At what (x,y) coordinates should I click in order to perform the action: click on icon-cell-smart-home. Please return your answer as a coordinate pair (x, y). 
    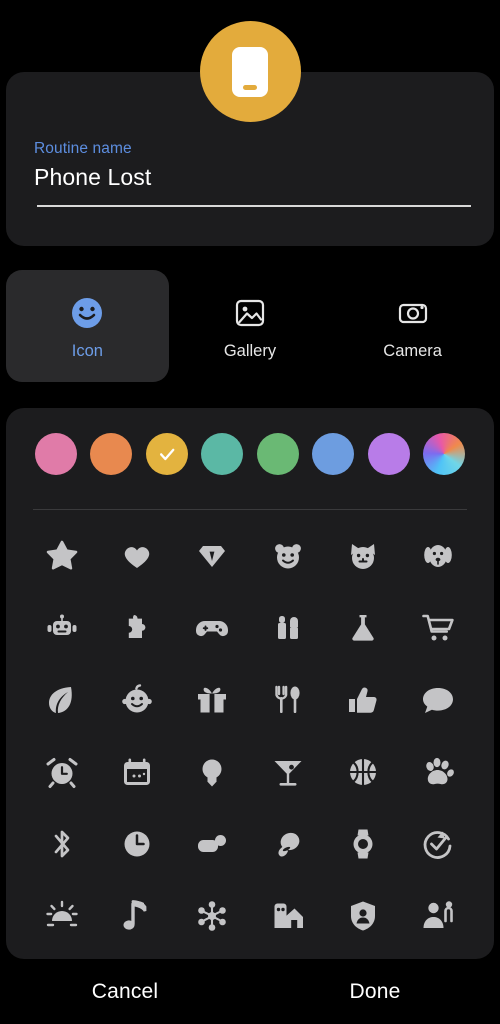
    Looking at the image, I should click on (287, 916).